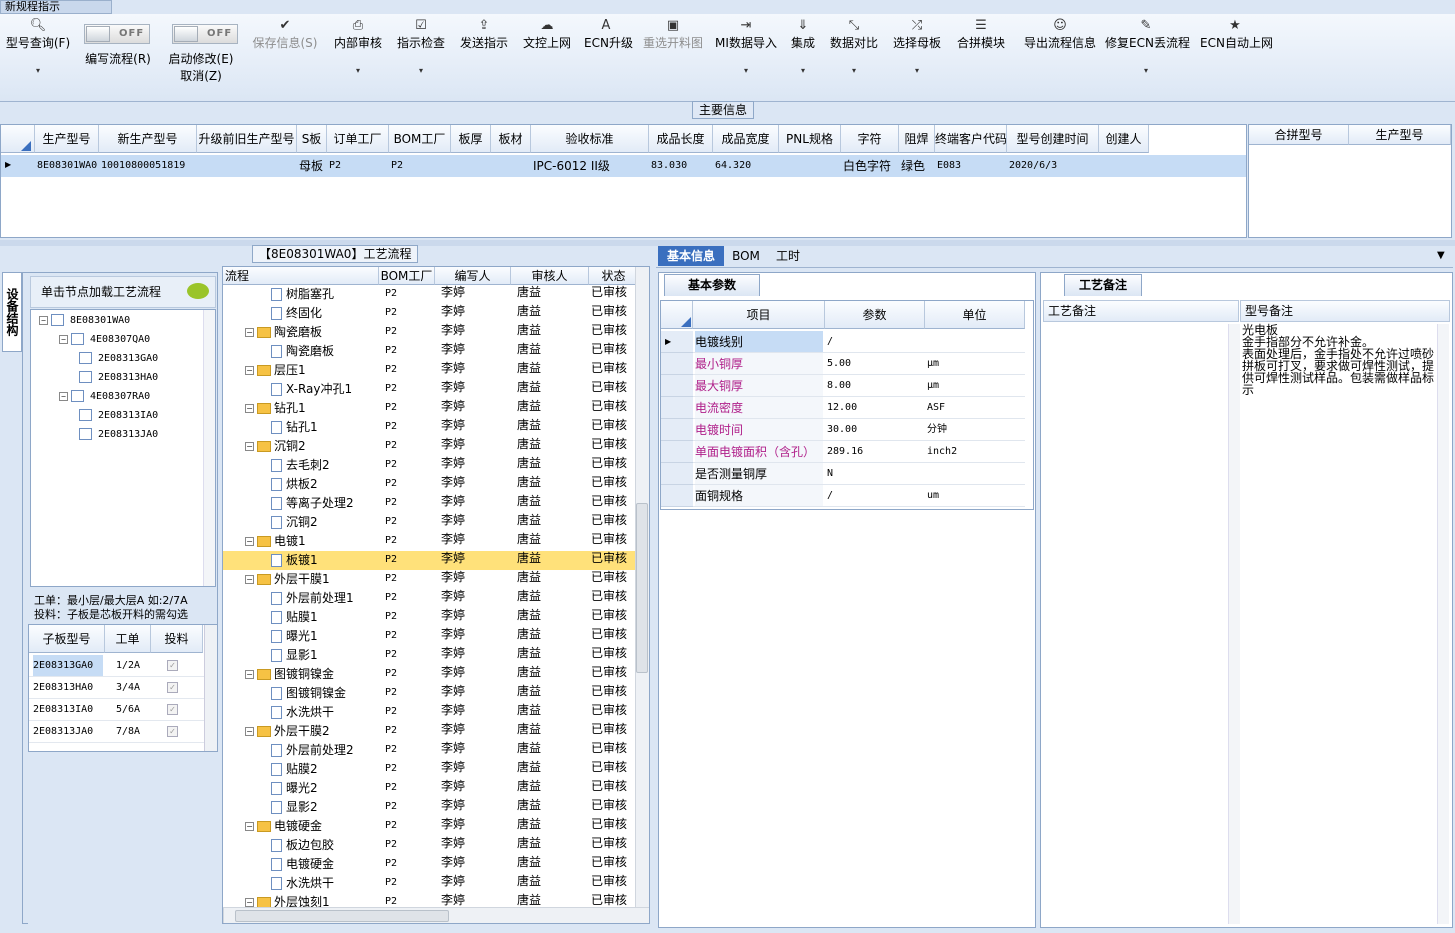  I want to click on toolbar-button-compress: ⤡ 数据对比 ▾, so click(854, 47).